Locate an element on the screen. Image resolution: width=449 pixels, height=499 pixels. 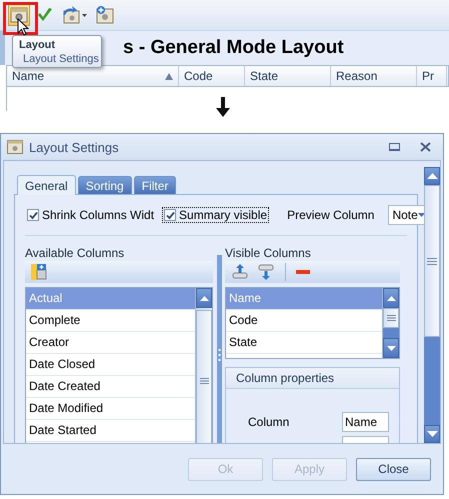
column-label: State is located at coordinates (264, 76).